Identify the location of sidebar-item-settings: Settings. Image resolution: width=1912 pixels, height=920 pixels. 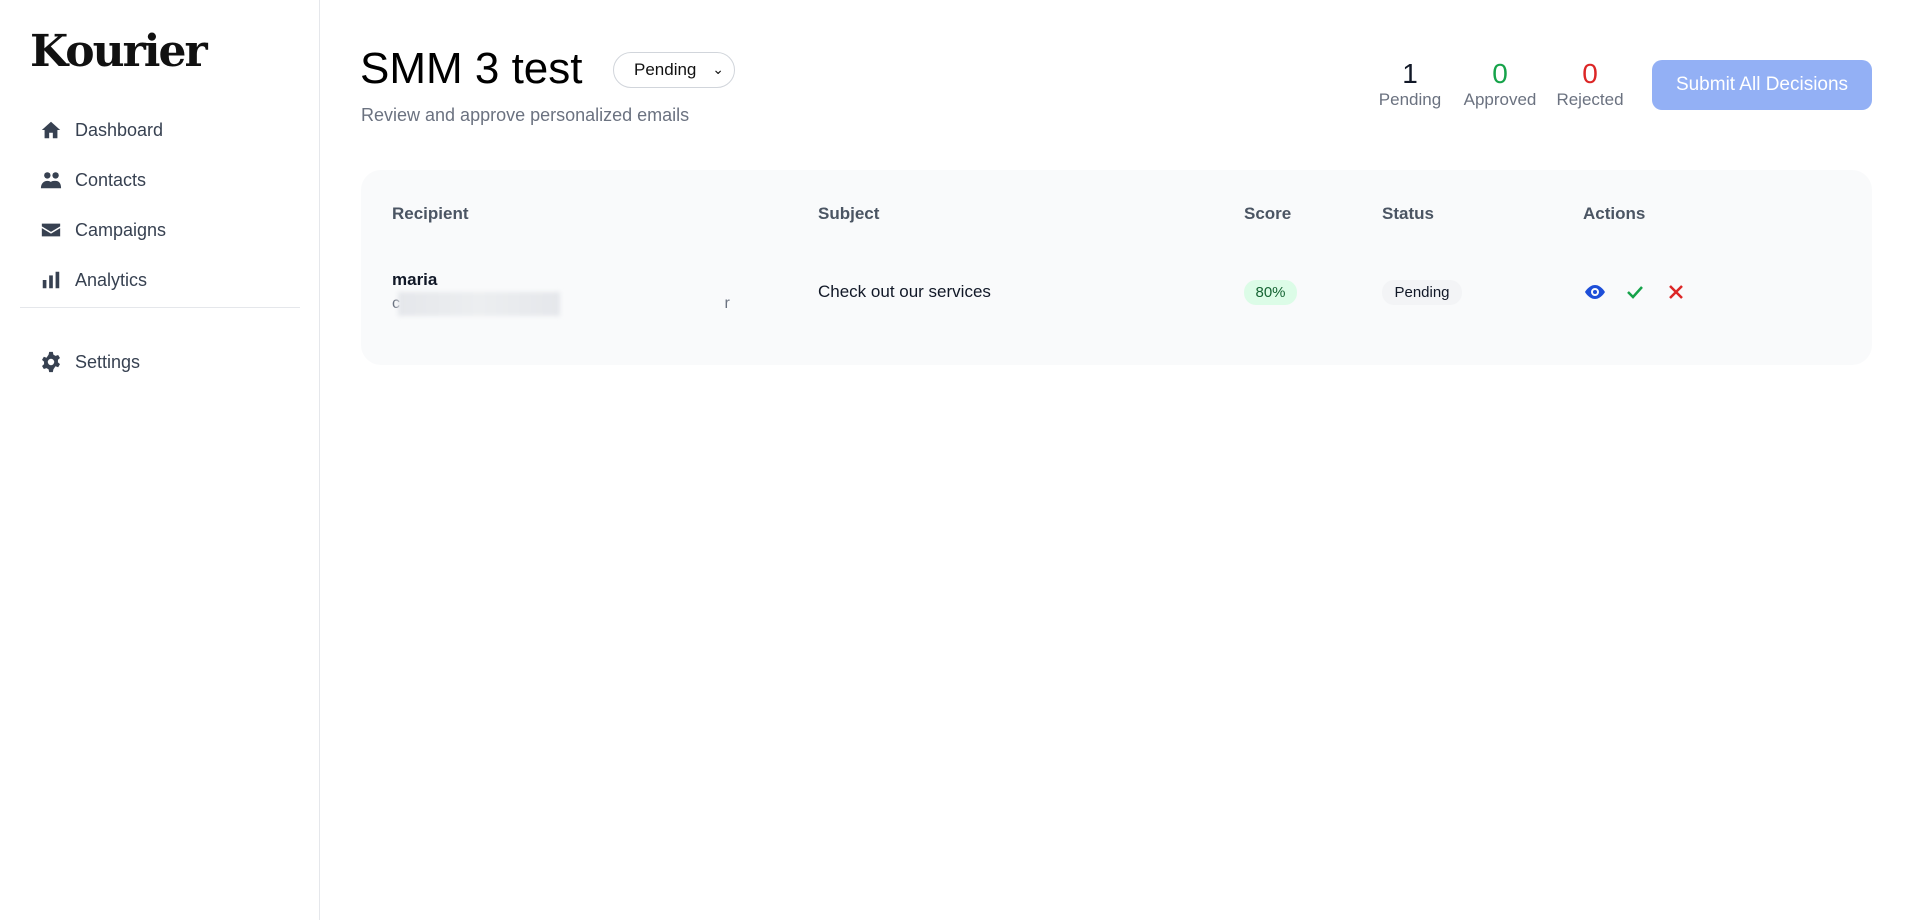
(90, 362).